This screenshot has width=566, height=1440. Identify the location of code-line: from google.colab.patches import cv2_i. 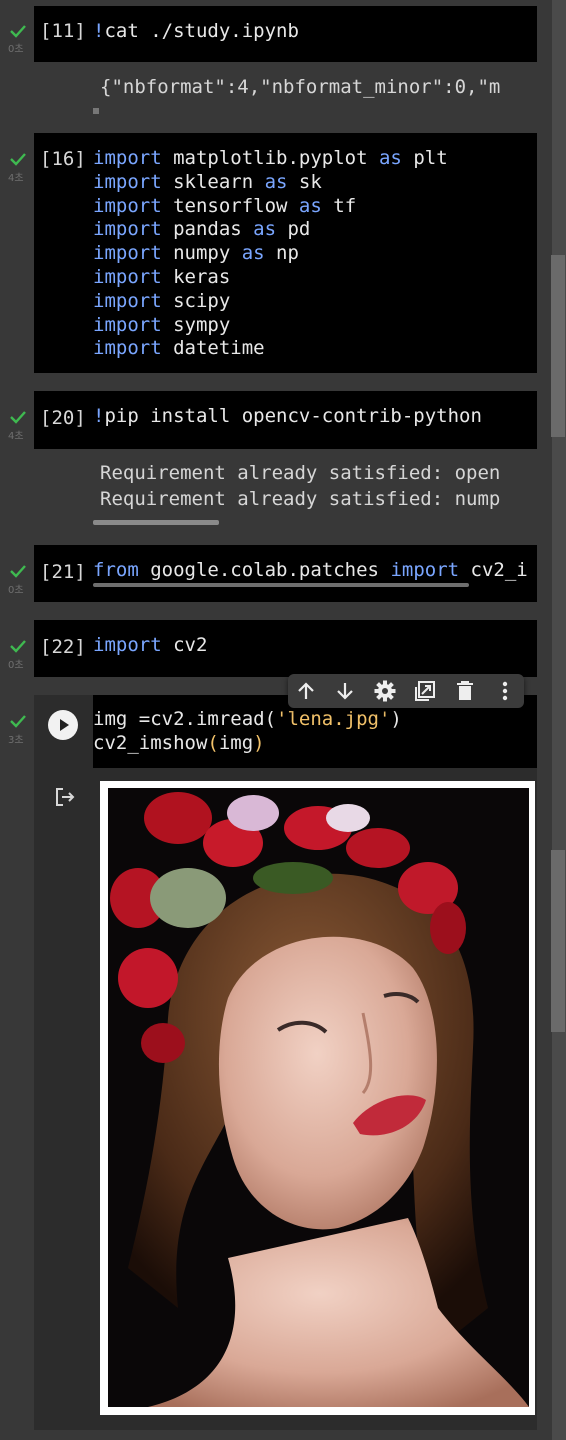
(310, 571).